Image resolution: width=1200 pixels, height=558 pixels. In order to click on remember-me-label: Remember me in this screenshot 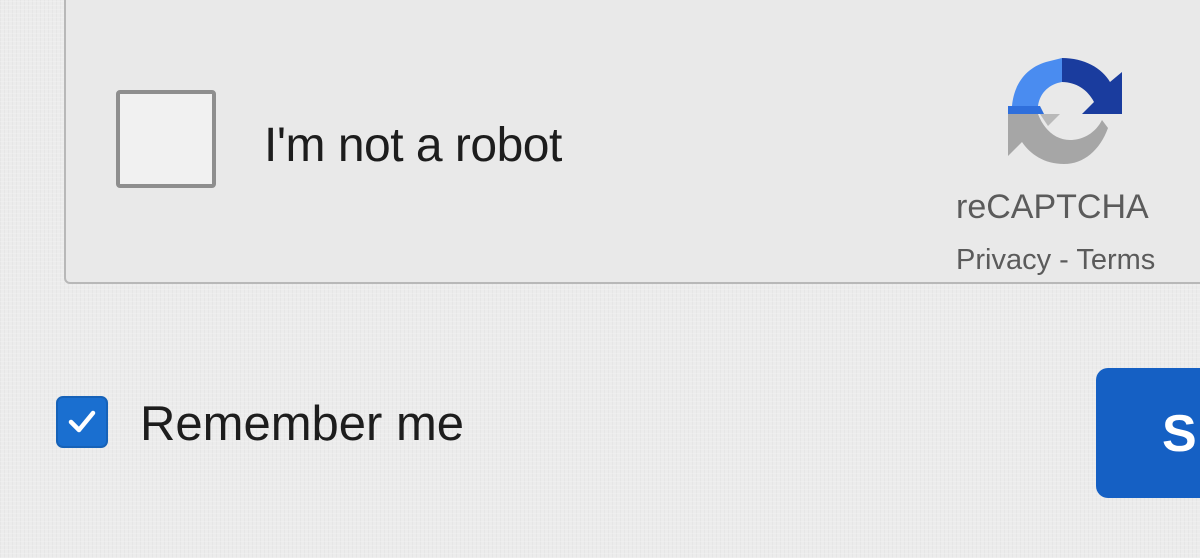, I will do `click(302, 424)`.